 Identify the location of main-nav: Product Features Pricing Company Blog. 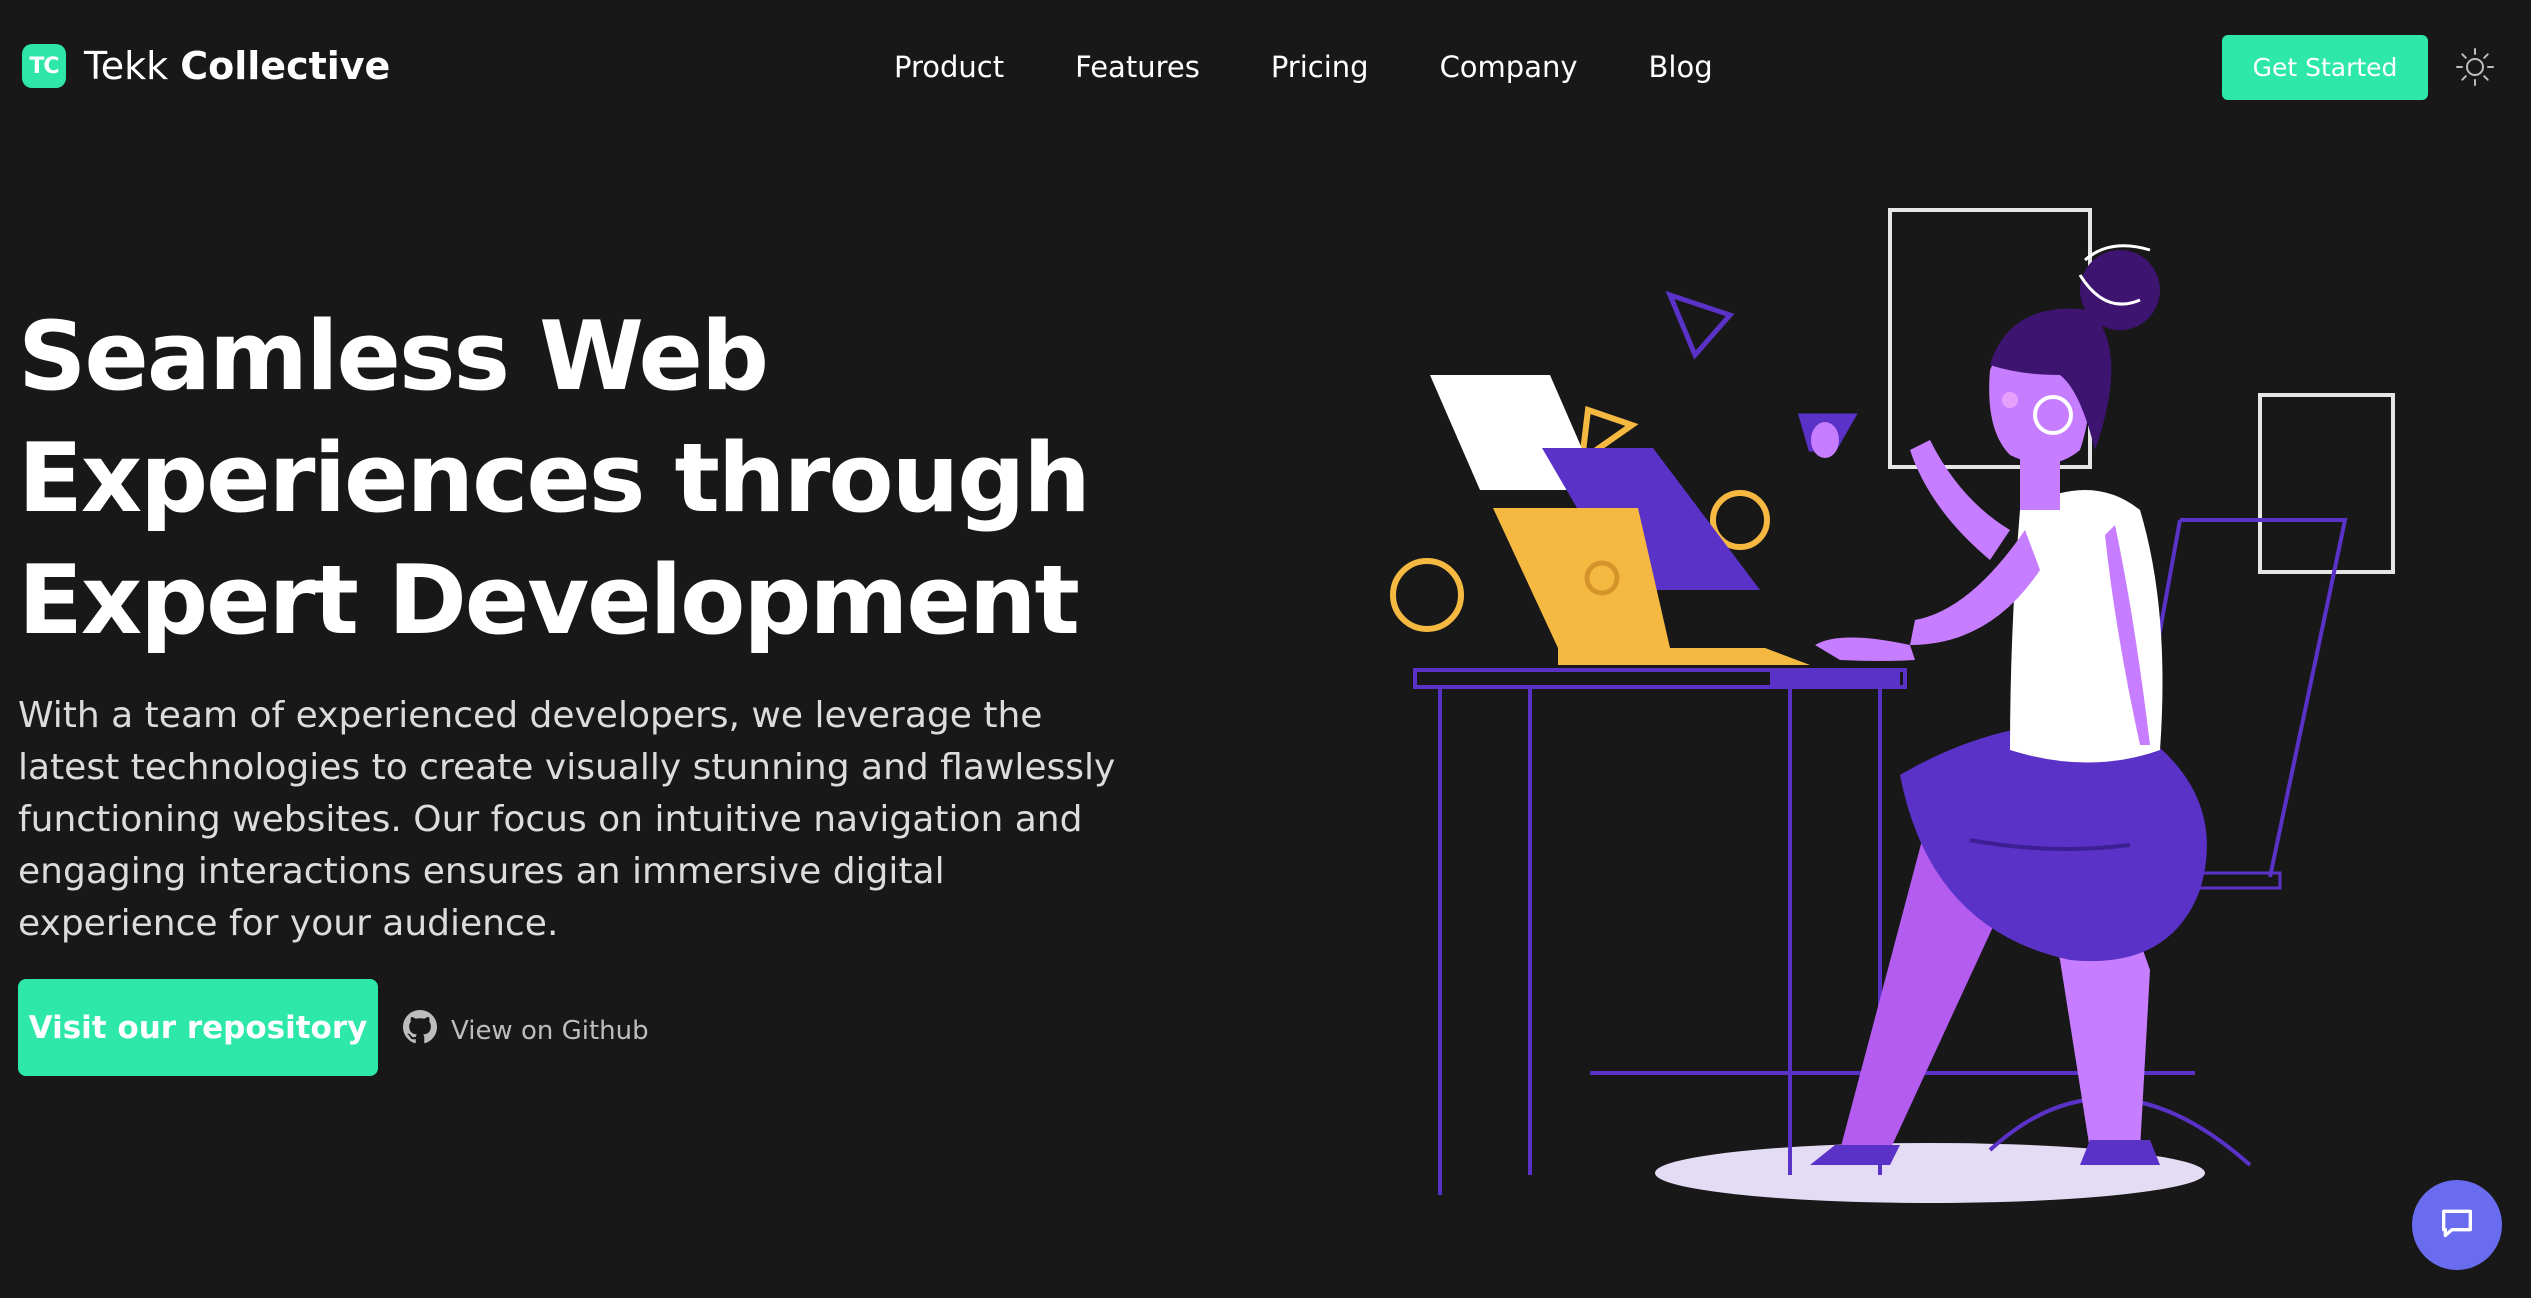
(1303, 67).